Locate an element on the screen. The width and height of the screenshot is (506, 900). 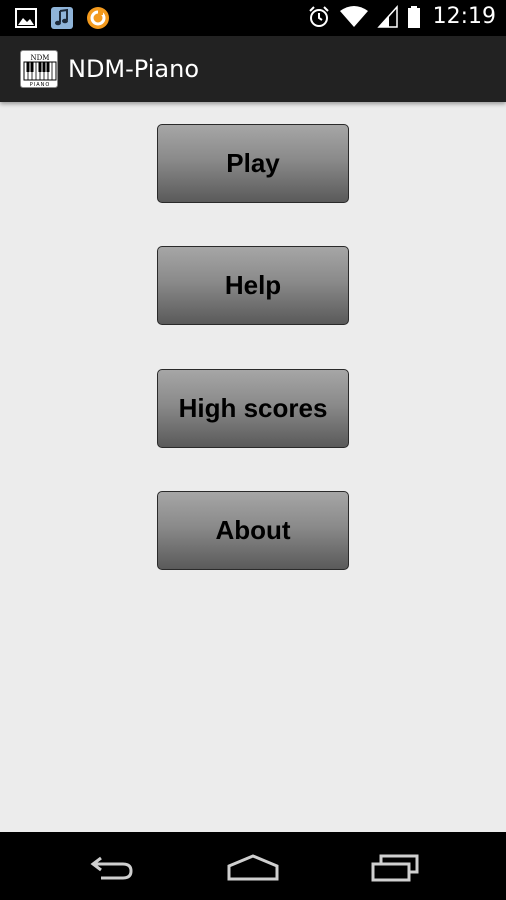
alarm-icon is located at coordinates (318, 16).